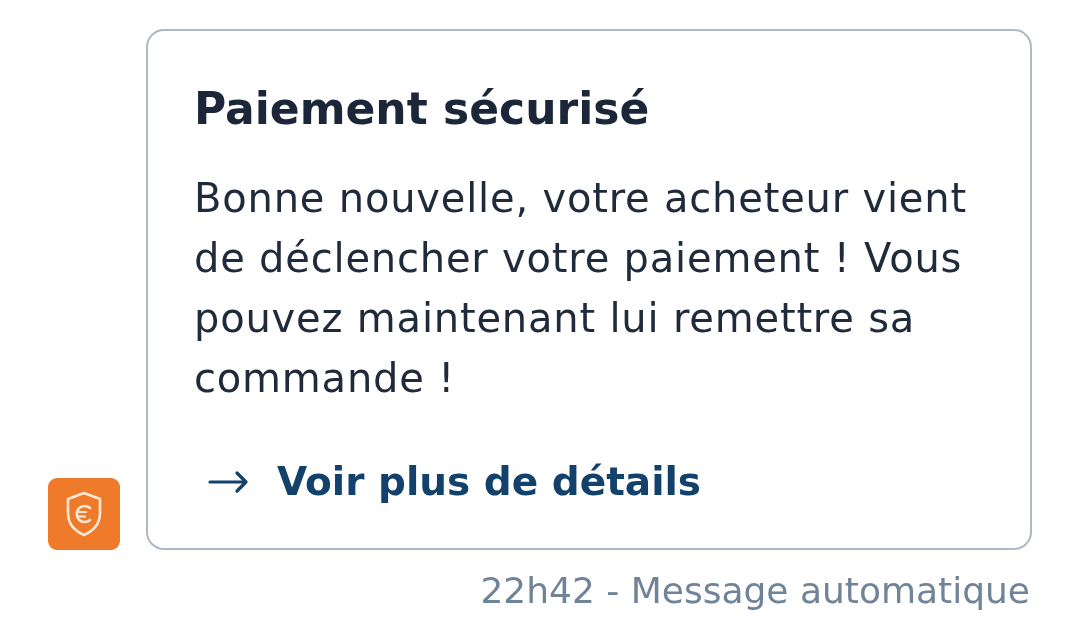 The image size is (1070, 632). What do you see at coordinates (755, 591) in the screenshot?
I see `message-timestamp: 22h42 - Message automatique` at bounding box center [755, 591].